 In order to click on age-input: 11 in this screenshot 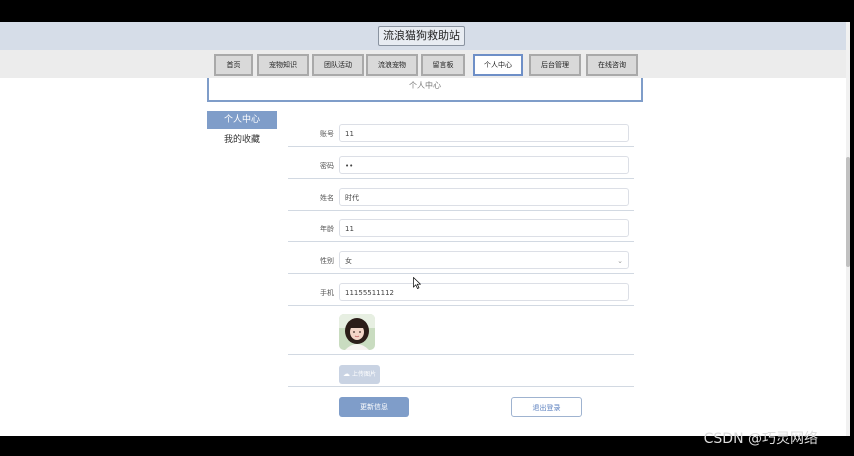, I will do `click(484, 228)`.